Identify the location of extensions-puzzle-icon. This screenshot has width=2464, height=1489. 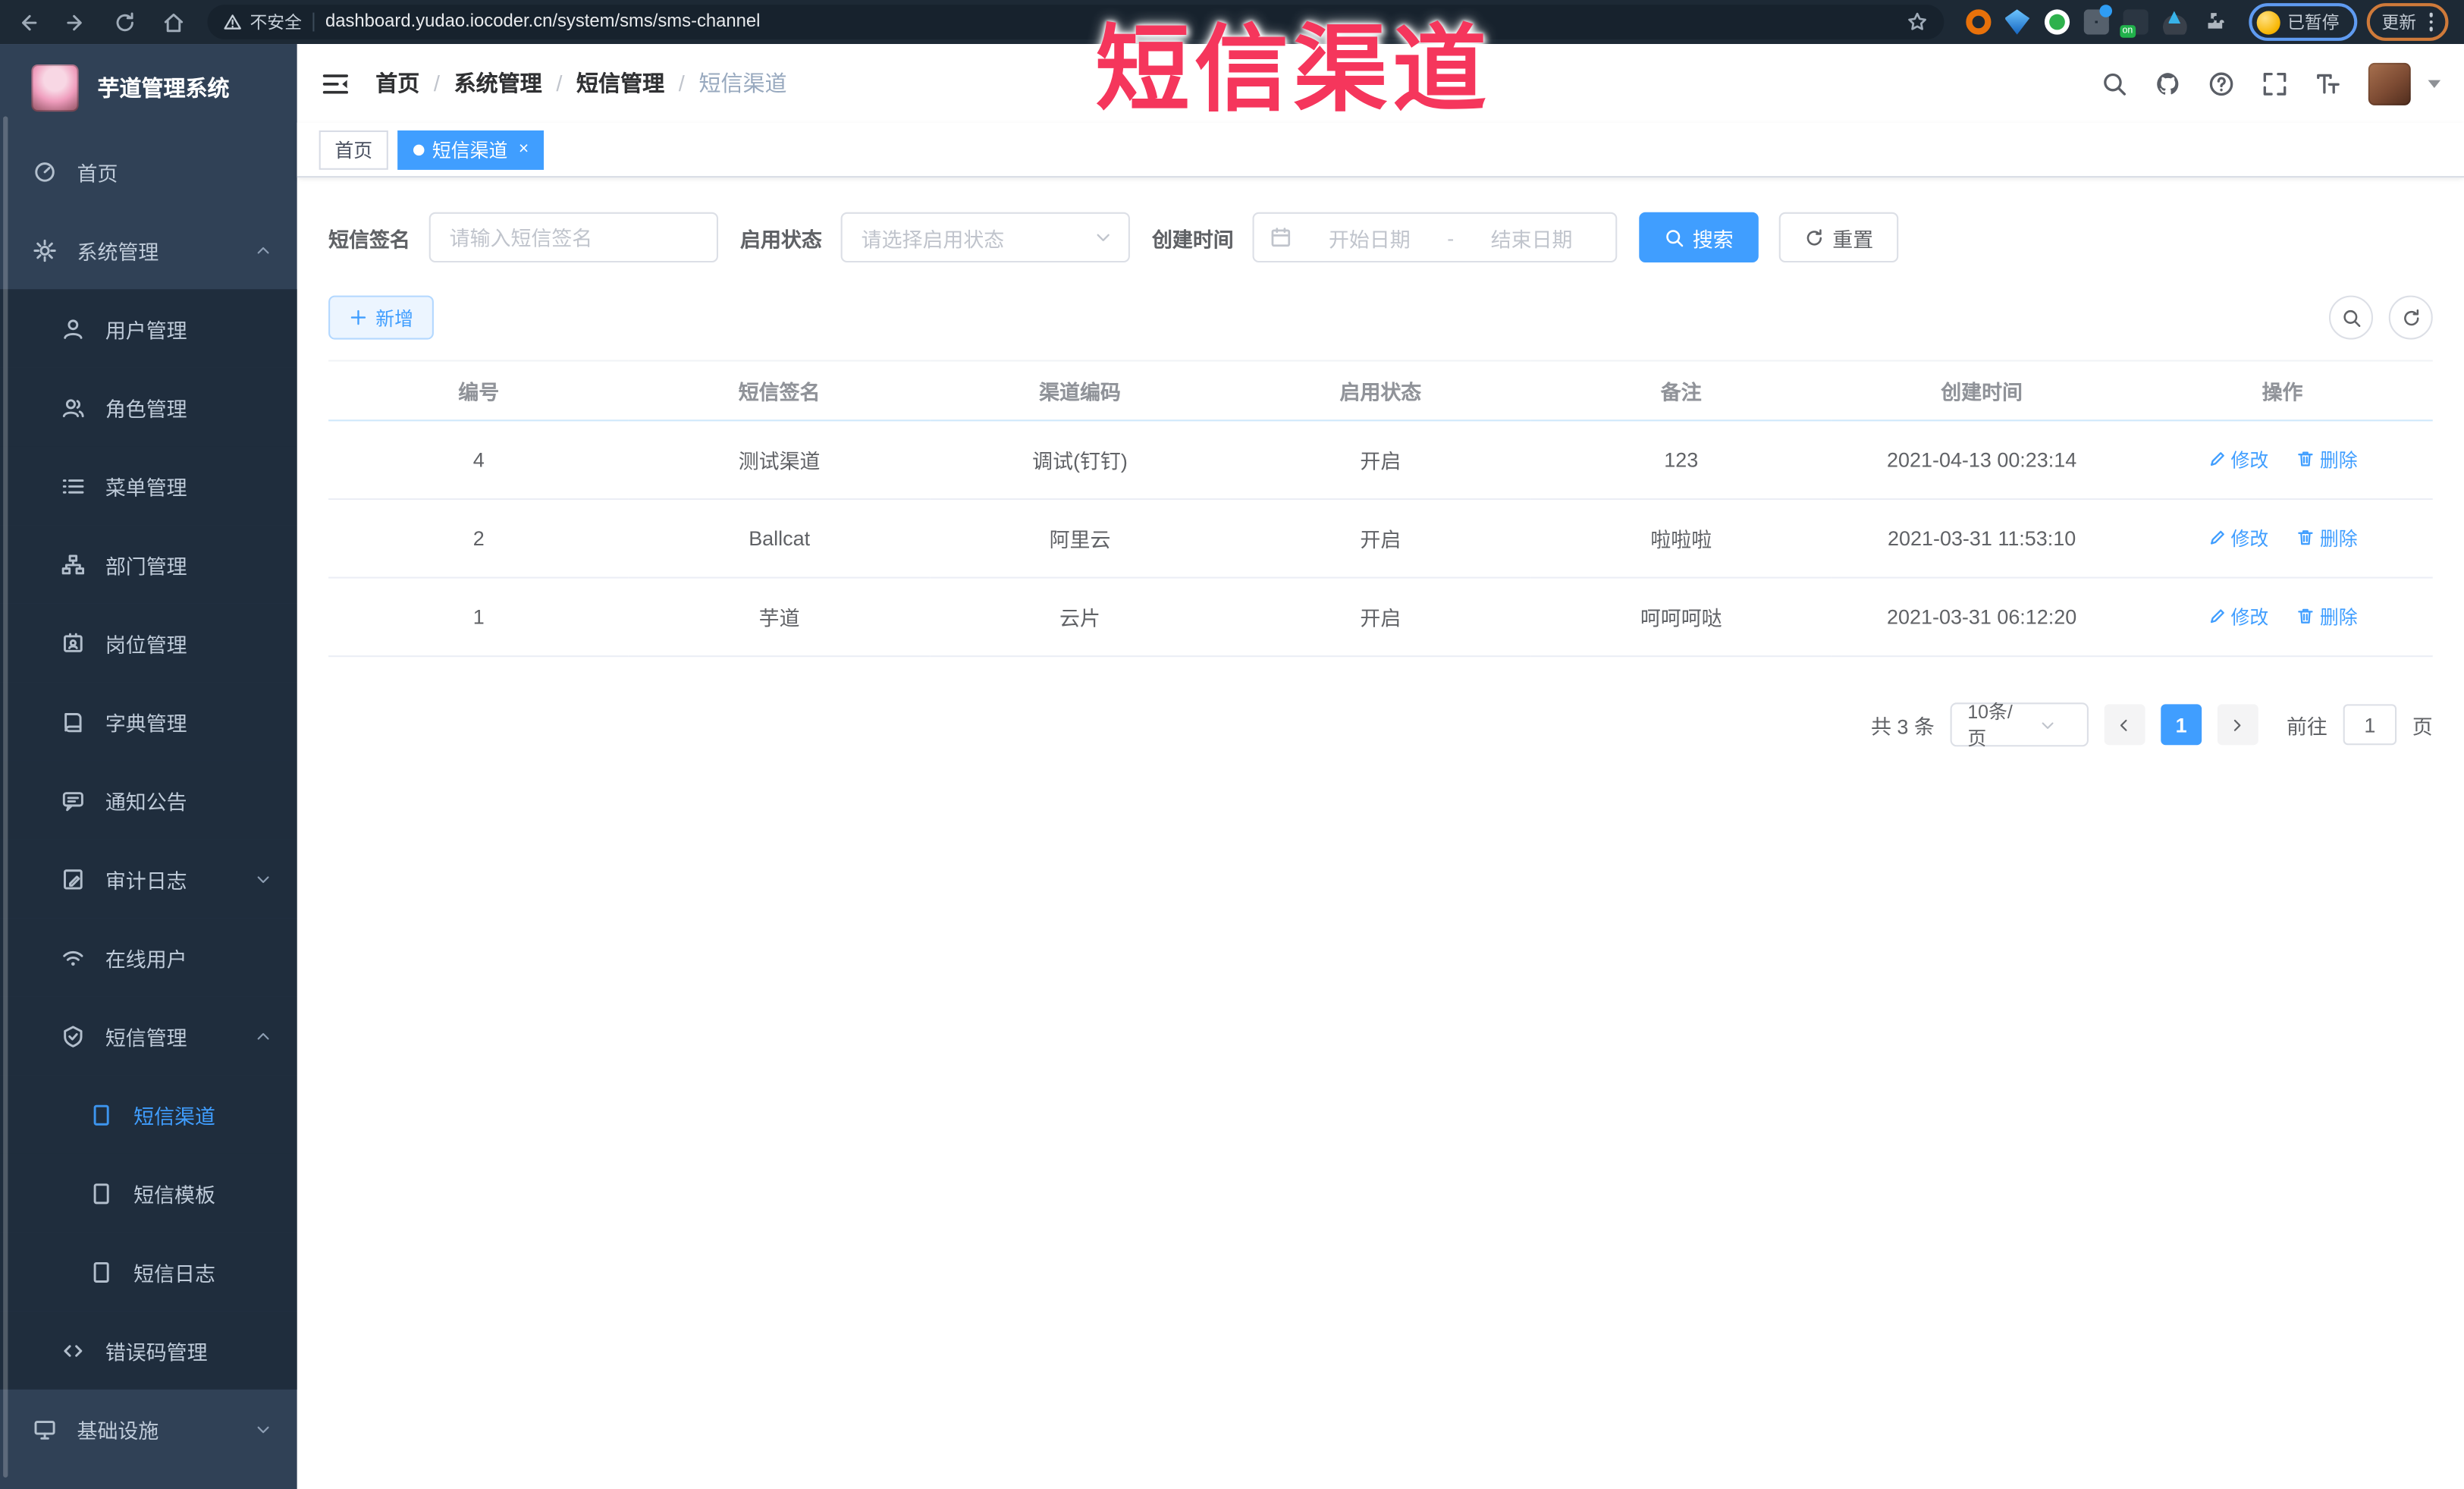
(2213, 21).